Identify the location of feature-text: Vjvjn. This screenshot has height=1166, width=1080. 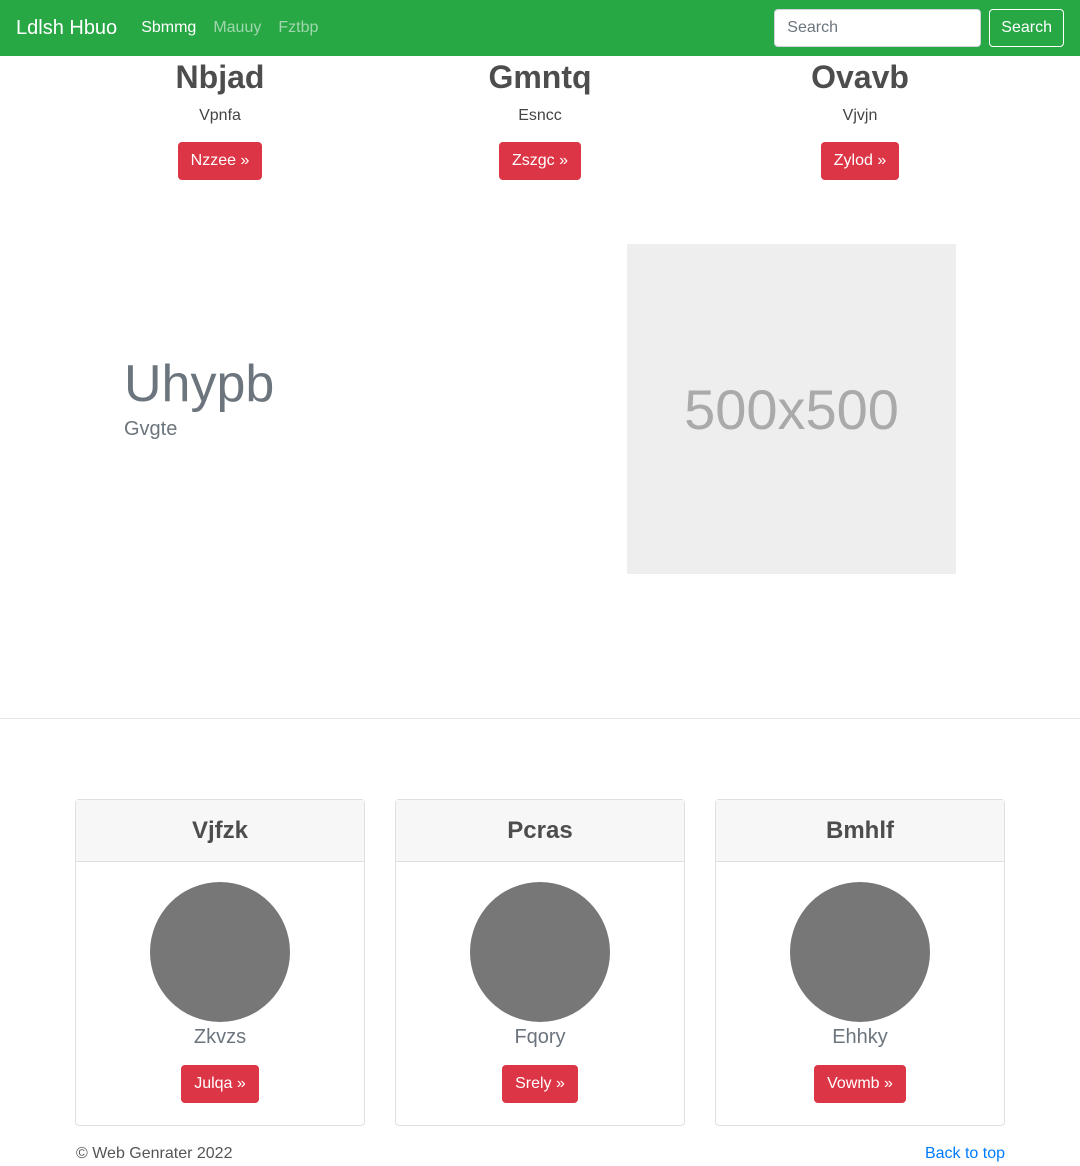
(860, 116).